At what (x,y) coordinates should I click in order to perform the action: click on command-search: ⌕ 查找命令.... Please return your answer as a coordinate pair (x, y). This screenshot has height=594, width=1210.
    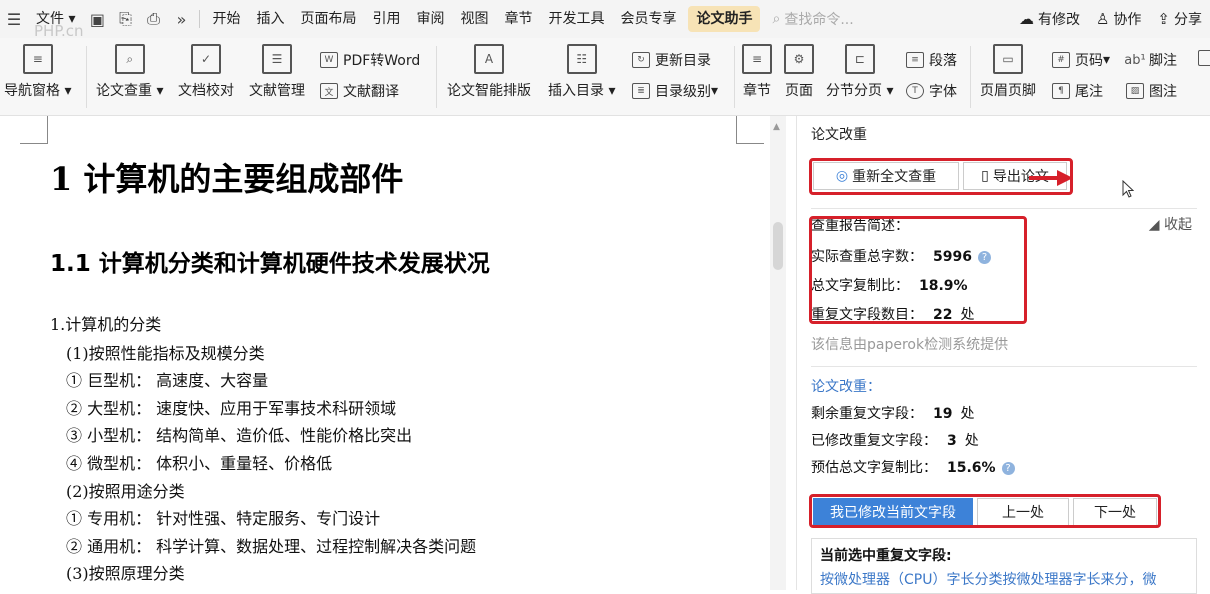
    Looking at the image, I should click on (842, 19).